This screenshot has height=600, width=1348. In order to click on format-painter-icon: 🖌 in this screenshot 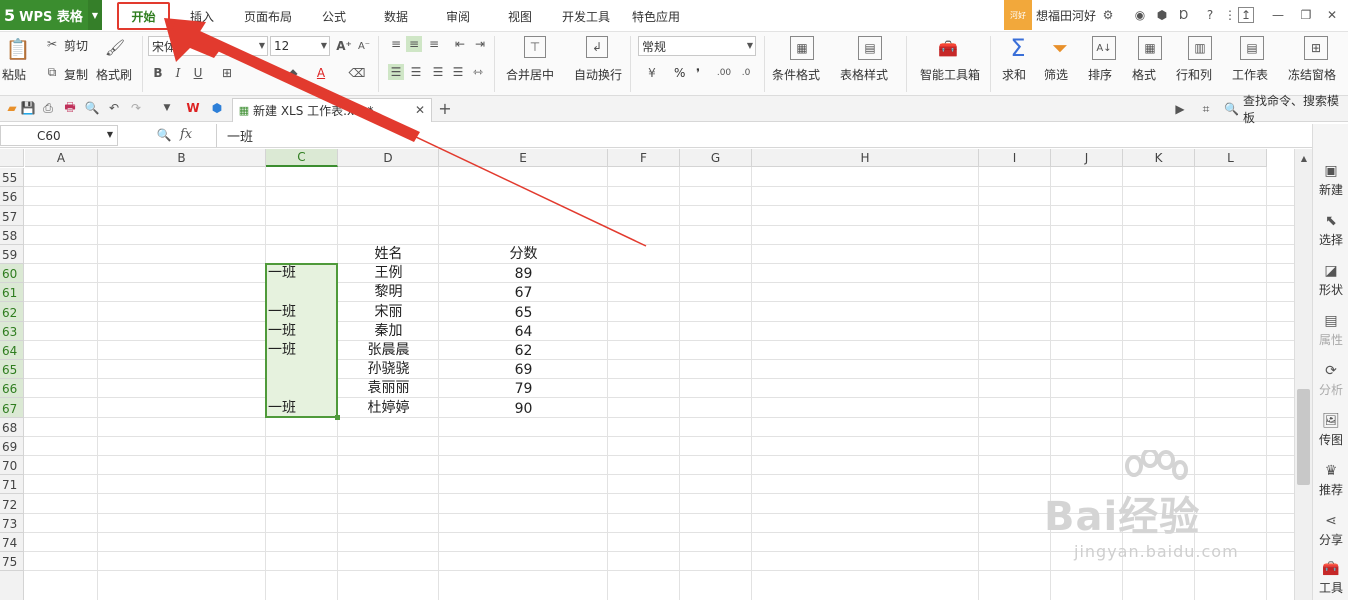, I will do `click(115, 47)`.